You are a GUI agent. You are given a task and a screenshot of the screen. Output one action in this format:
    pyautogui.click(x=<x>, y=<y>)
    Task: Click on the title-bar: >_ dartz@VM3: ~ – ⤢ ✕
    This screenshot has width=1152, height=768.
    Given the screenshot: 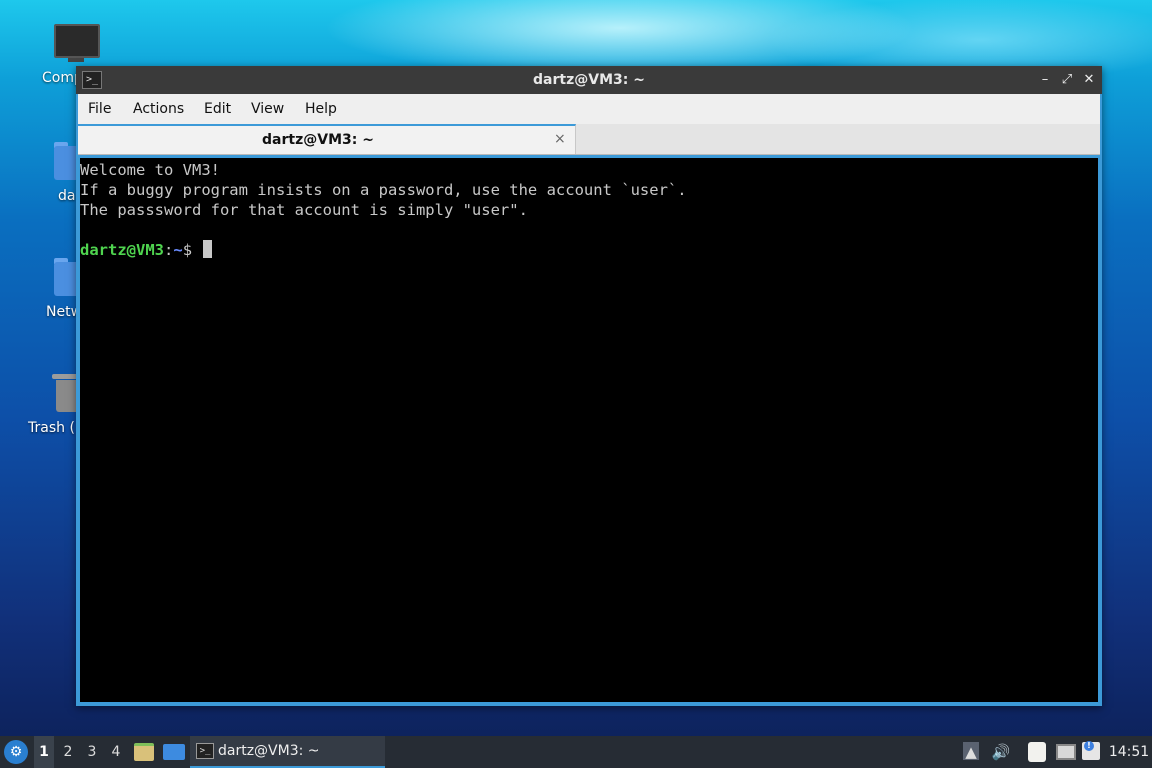 What is the action you would take?
    pyautogui.click(x=589, y=80)
    